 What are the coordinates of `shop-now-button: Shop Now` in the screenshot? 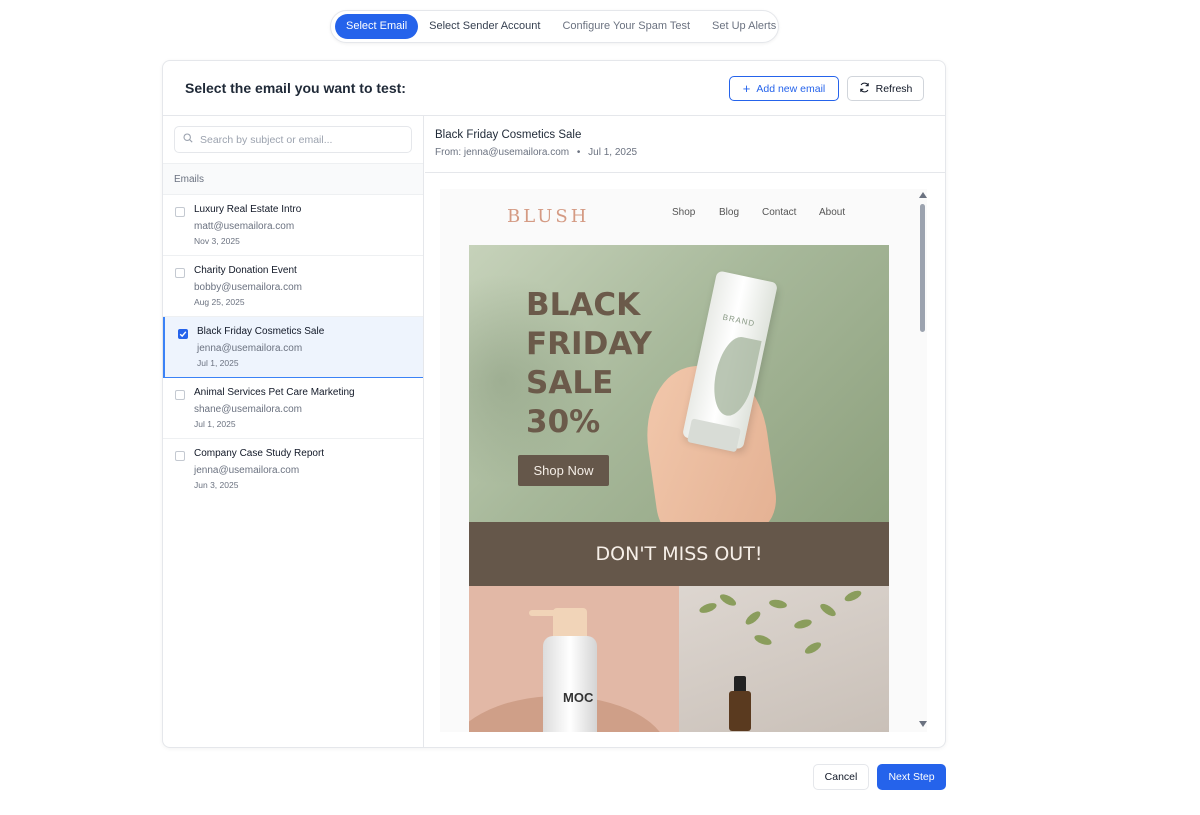 It's located at (563, 470).